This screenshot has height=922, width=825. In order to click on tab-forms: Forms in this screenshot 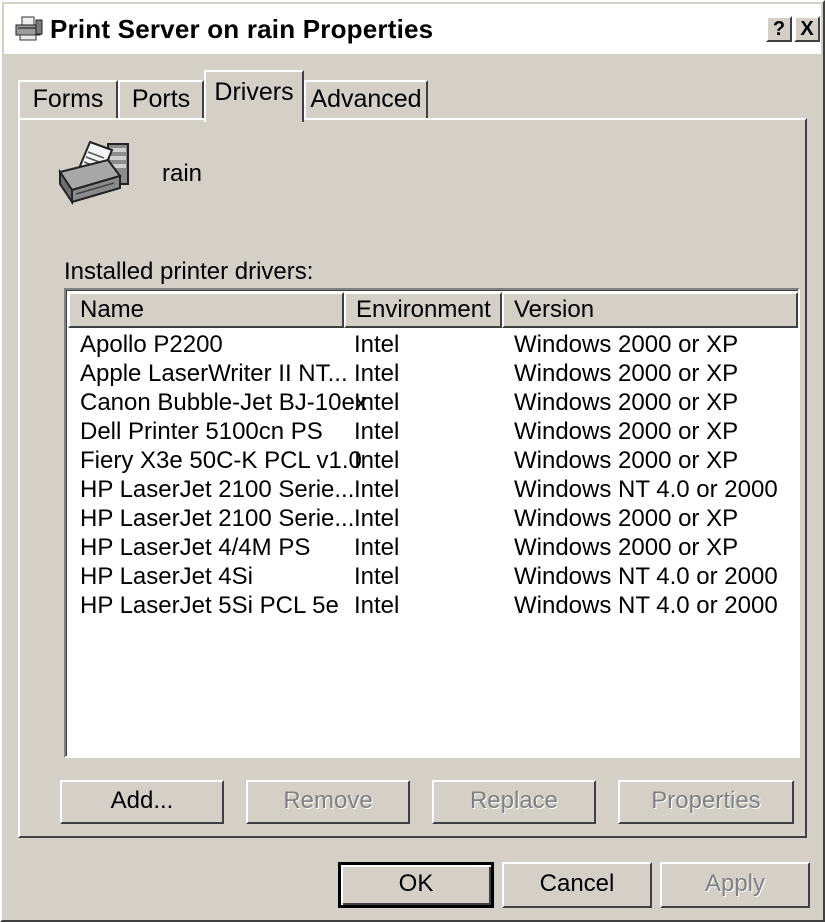, I will do `click(68, 99)`.